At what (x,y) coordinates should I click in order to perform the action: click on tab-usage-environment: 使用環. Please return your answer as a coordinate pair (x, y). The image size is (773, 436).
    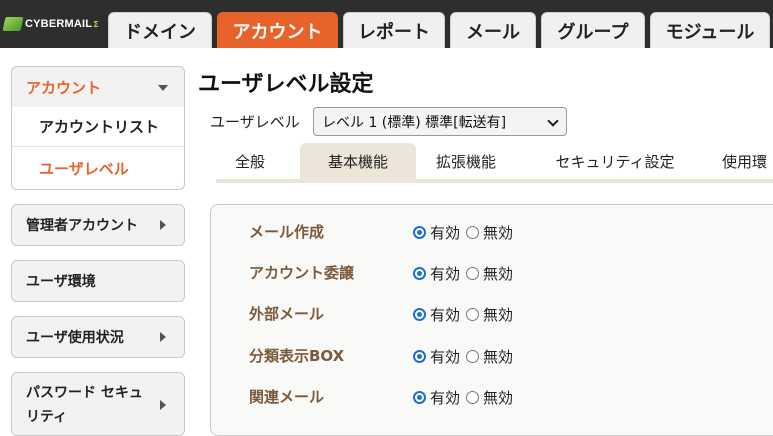
    Looking at the image, I should click on (747, 161).